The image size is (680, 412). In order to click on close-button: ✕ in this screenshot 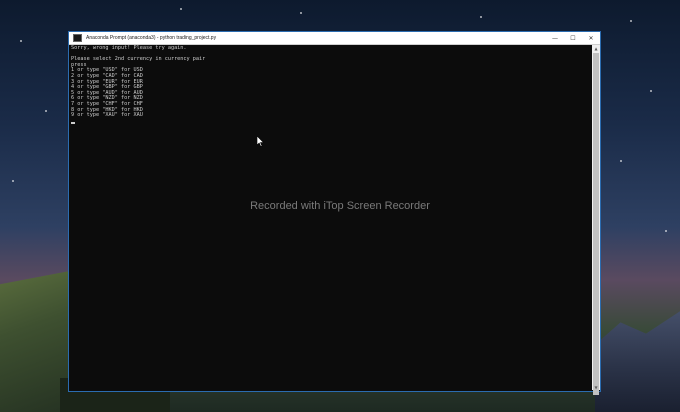, I will do `click(591, 38)`.